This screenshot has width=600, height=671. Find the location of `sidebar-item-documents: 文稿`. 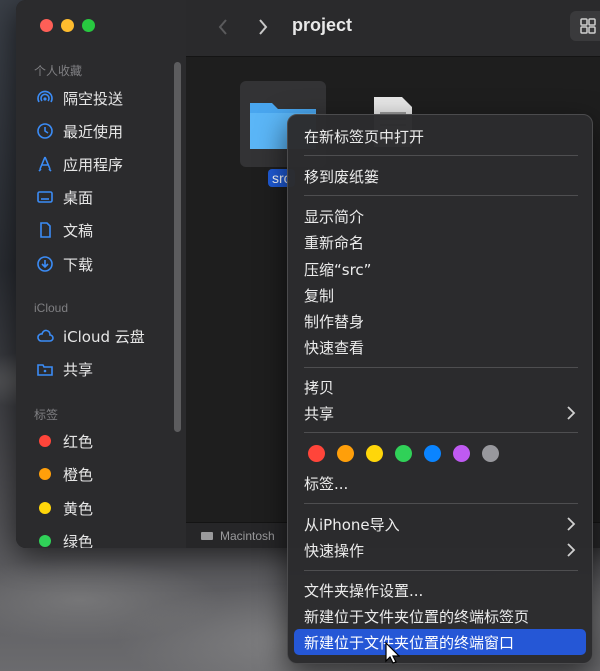

sidebar-item-documents: 文稿 is located at coordinates (64, 230).